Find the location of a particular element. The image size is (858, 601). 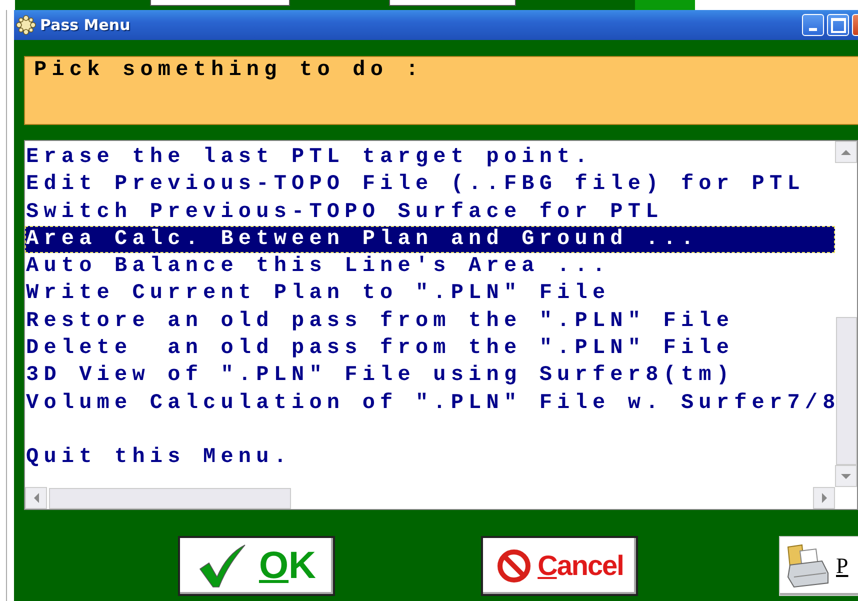

print-button: P is located at coordinates (818, 566).